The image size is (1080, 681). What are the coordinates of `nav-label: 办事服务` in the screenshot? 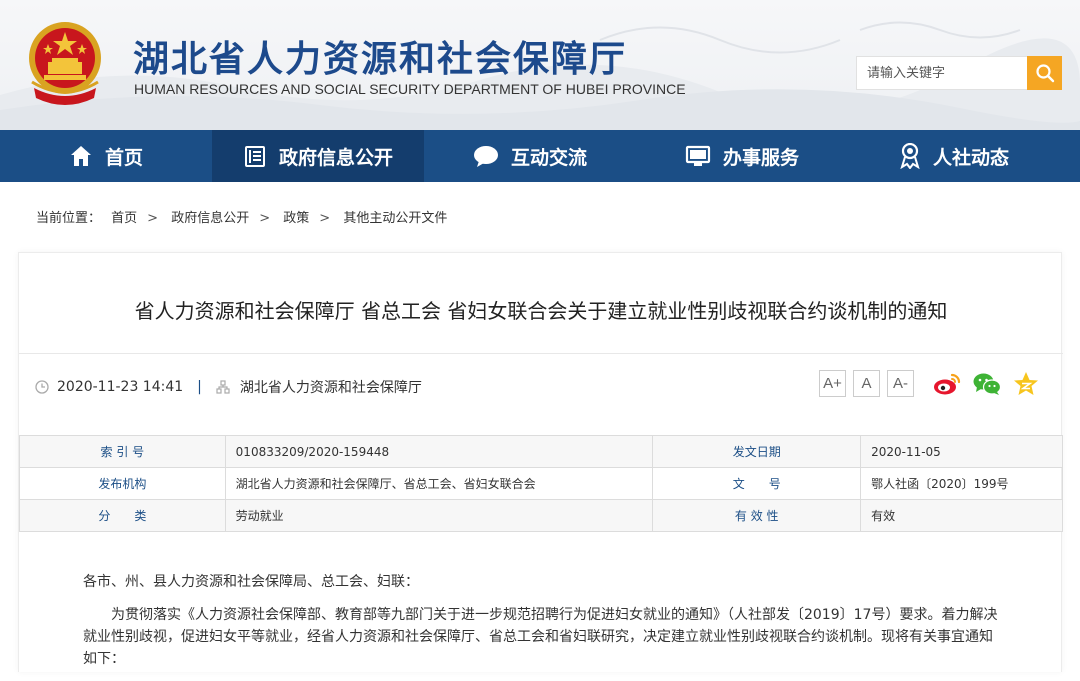 It's located at (760, 157).